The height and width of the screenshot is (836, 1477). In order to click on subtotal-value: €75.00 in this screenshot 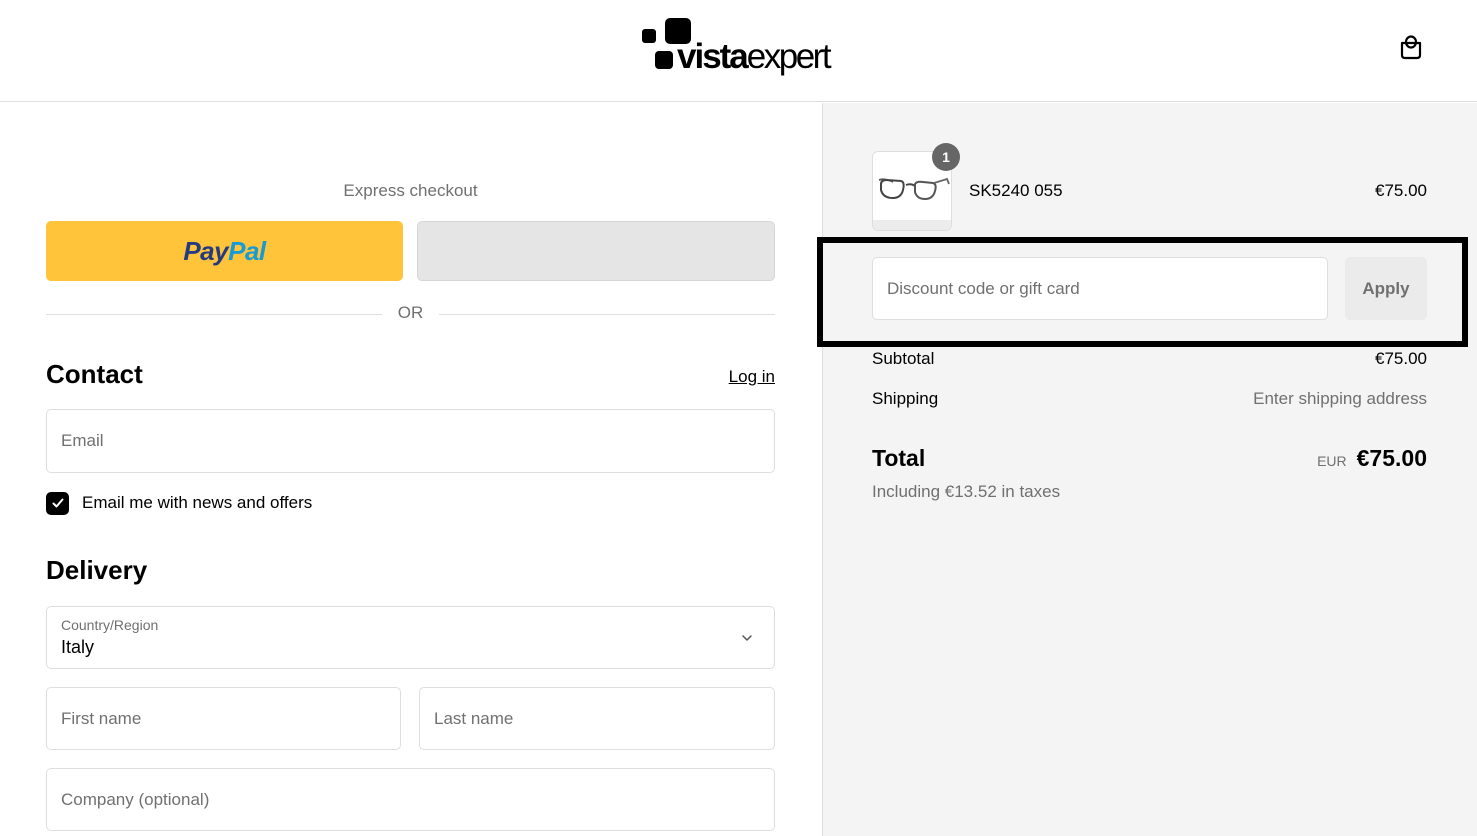, I will do `click(1401, 358)`.